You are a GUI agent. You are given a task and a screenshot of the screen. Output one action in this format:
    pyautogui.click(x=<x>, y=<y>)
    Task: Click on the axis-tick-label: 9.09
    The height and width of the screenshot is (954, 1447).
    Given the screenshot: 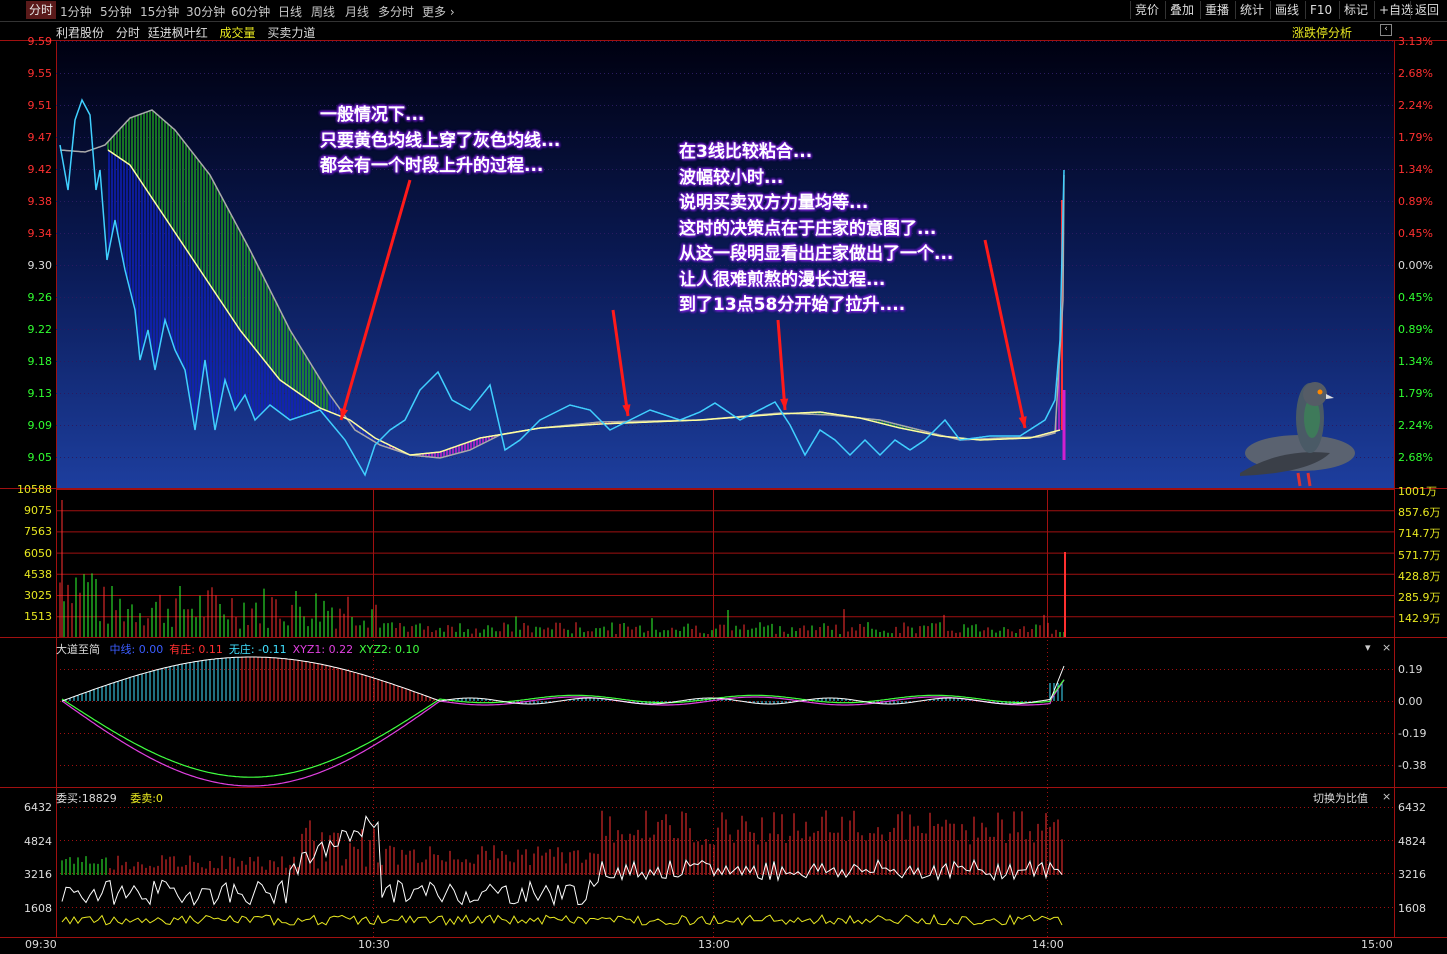 What is the action you would take?
    pyautogui.click(x=40, y=425)
    